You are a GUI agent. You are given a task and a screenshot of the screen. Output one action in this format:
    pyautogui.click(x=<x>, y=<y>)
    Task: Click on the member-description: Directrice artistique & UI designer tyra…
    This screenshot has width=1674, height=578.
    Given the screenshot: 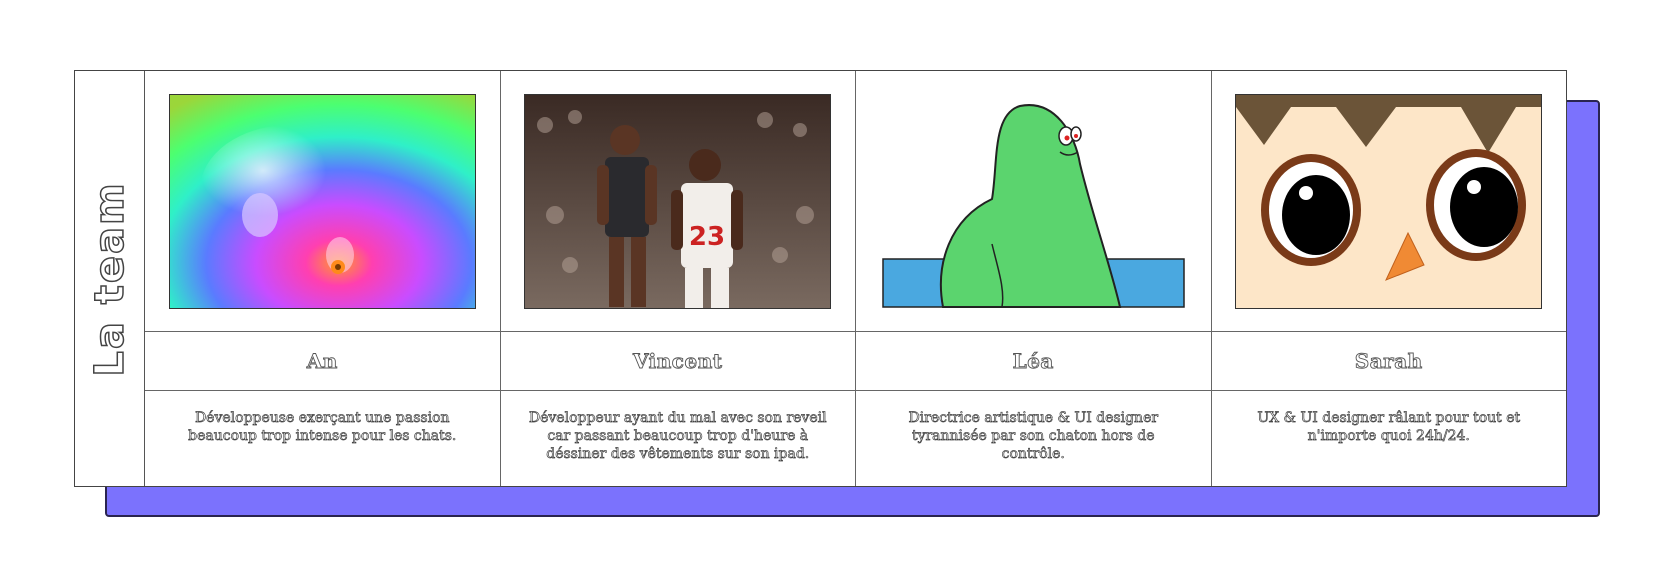 What is the action you would take?
    pyautogui.click(x=1033, y=436)
    